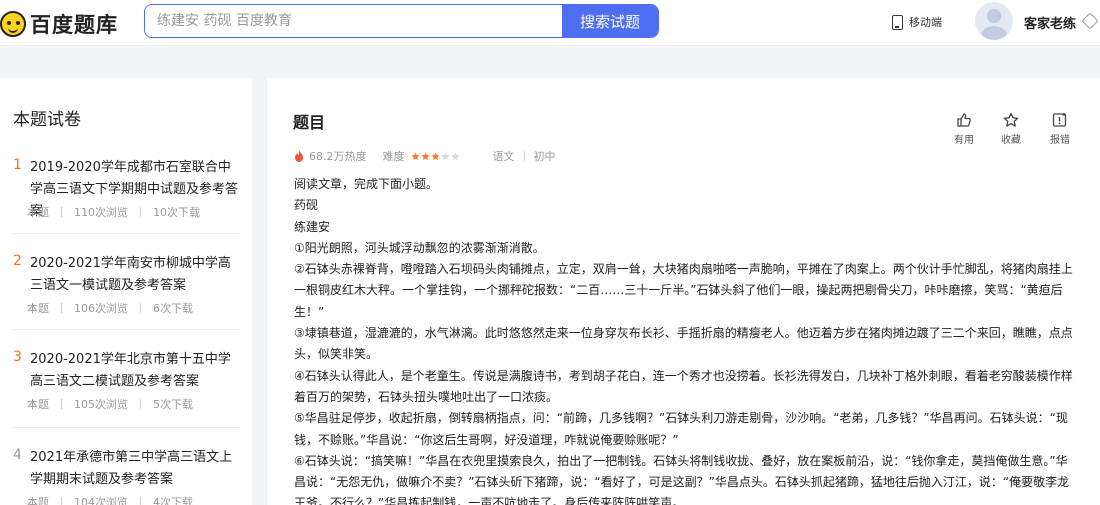 The image size is (1100, 505). I want to click on difficulty-stars, so click(435, 156).